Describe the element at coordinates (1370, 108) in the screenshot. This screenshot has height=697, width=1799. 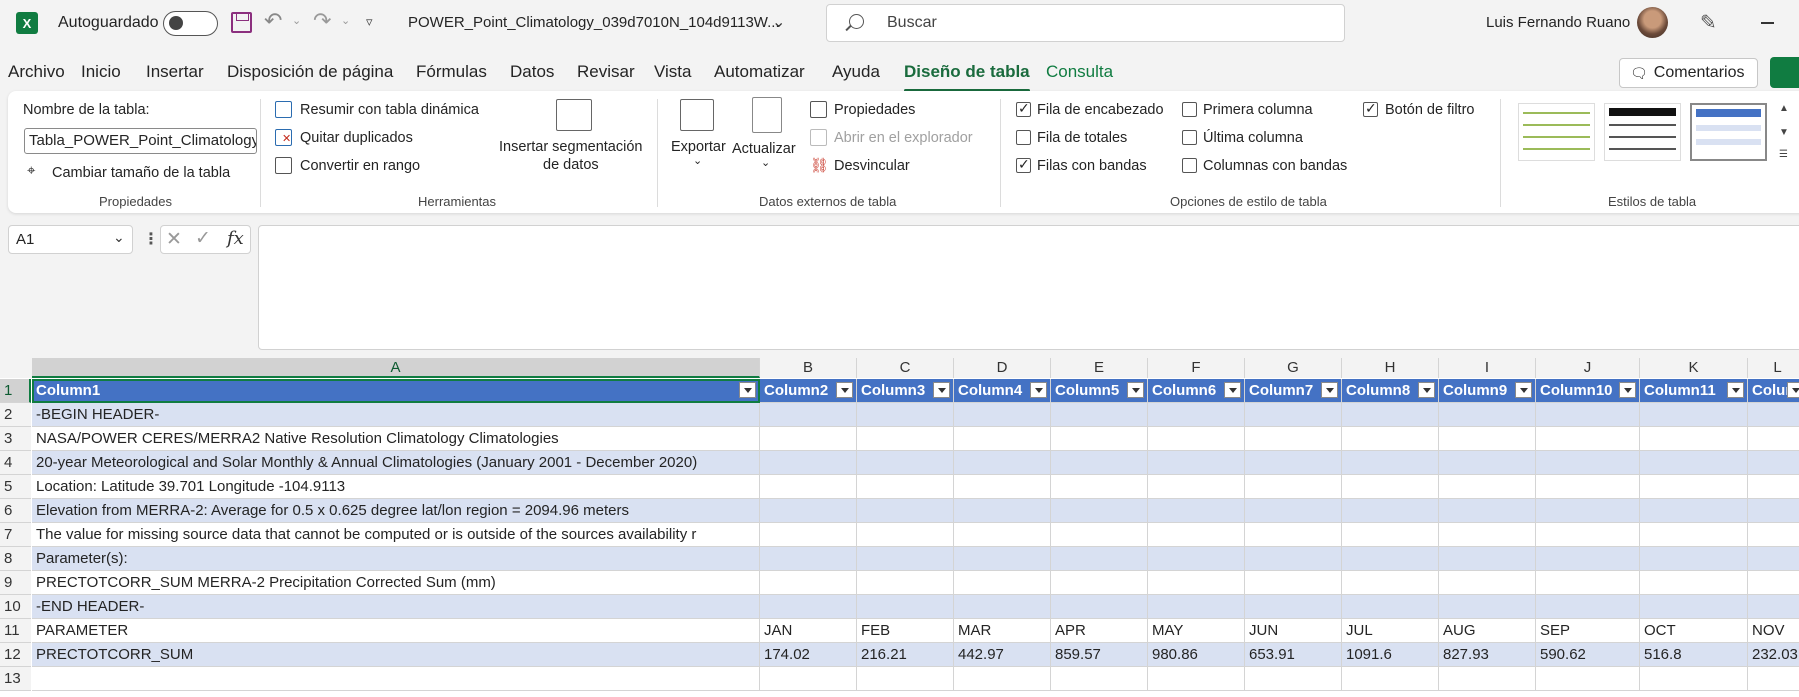
I see `filter-button-checkbox` at that location.